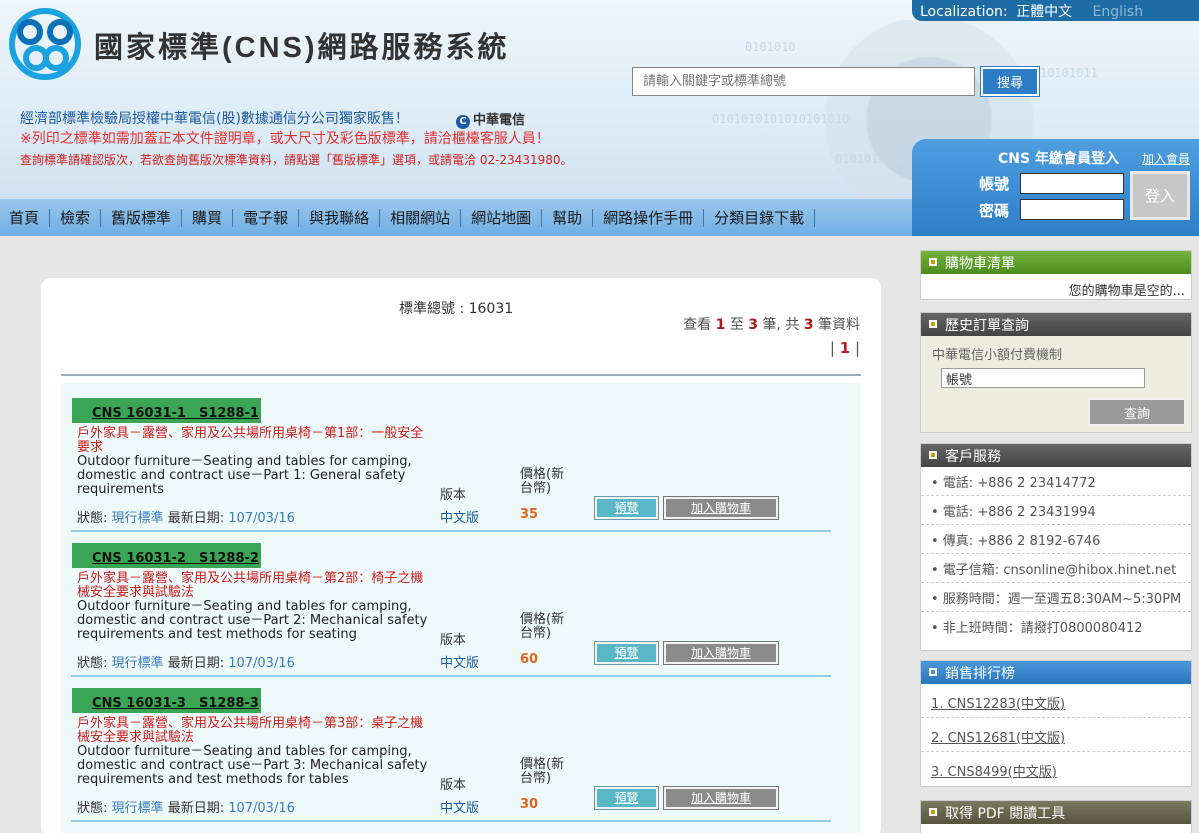 The image size is (1199, 833). What do you see at coordinates (76, 217) in the screenshot?
I see `nav-search: 檢索` at bounding box center [76, 217].